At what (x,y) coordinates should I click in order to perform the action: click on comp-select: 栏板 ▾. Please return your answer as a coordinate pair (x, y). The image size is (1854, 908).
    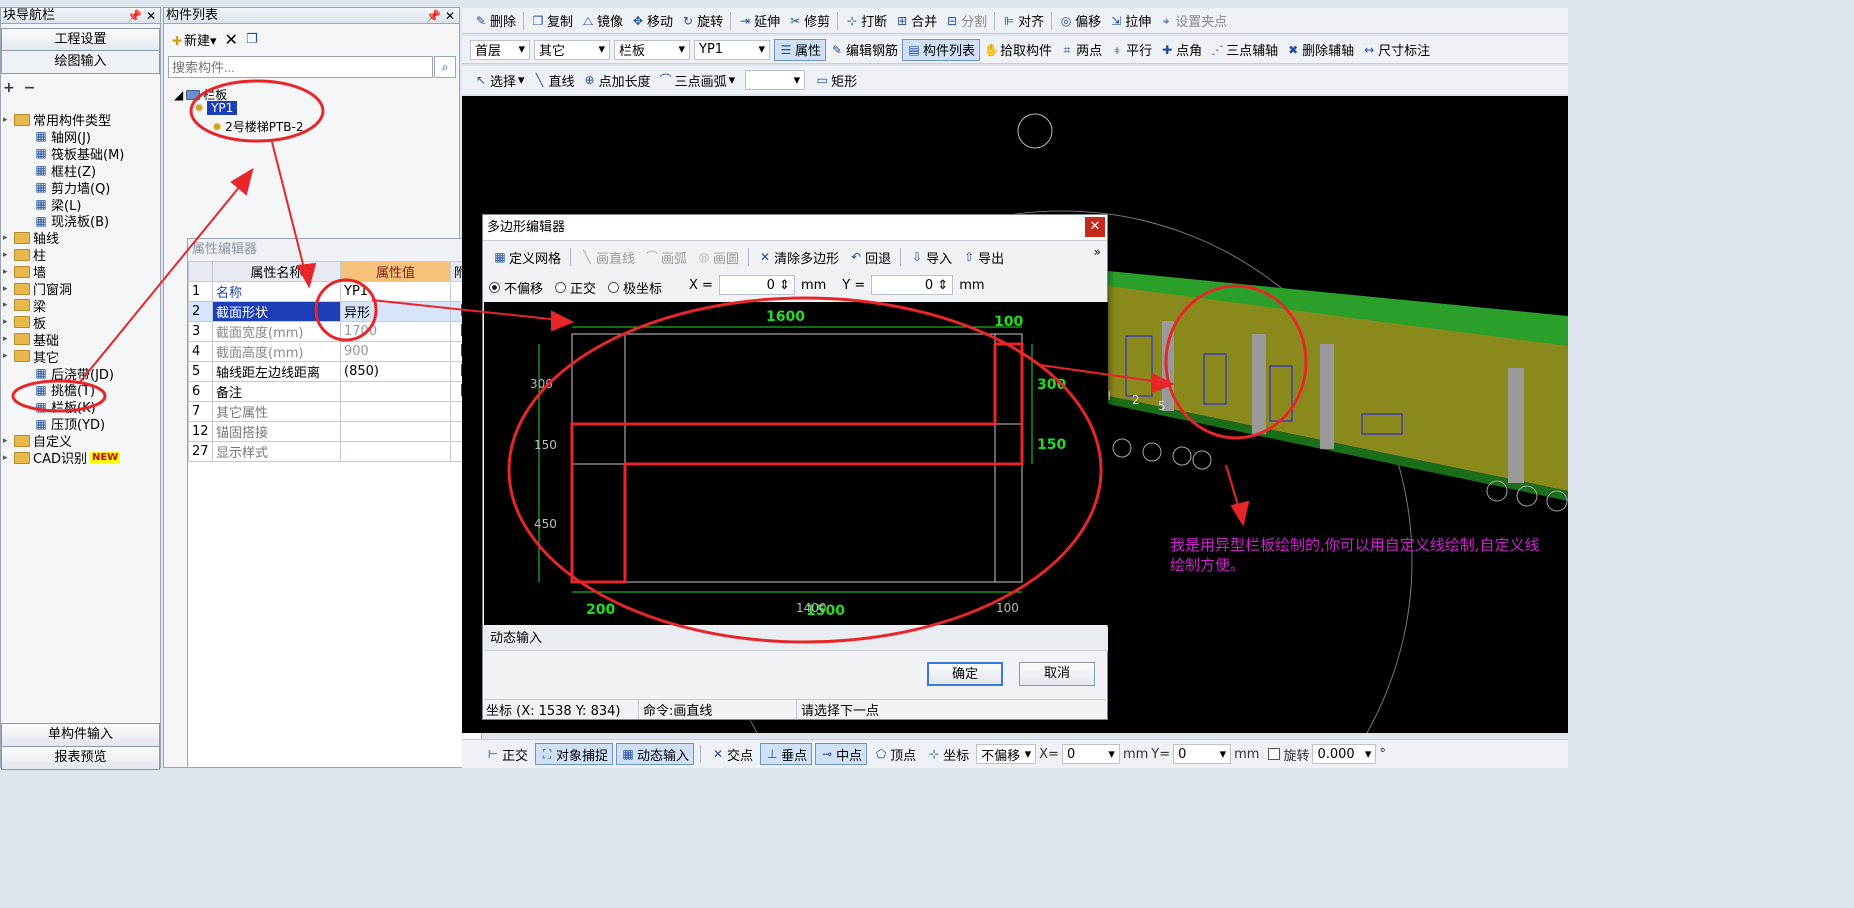
    Looking at the image, I should click on (652, 49).